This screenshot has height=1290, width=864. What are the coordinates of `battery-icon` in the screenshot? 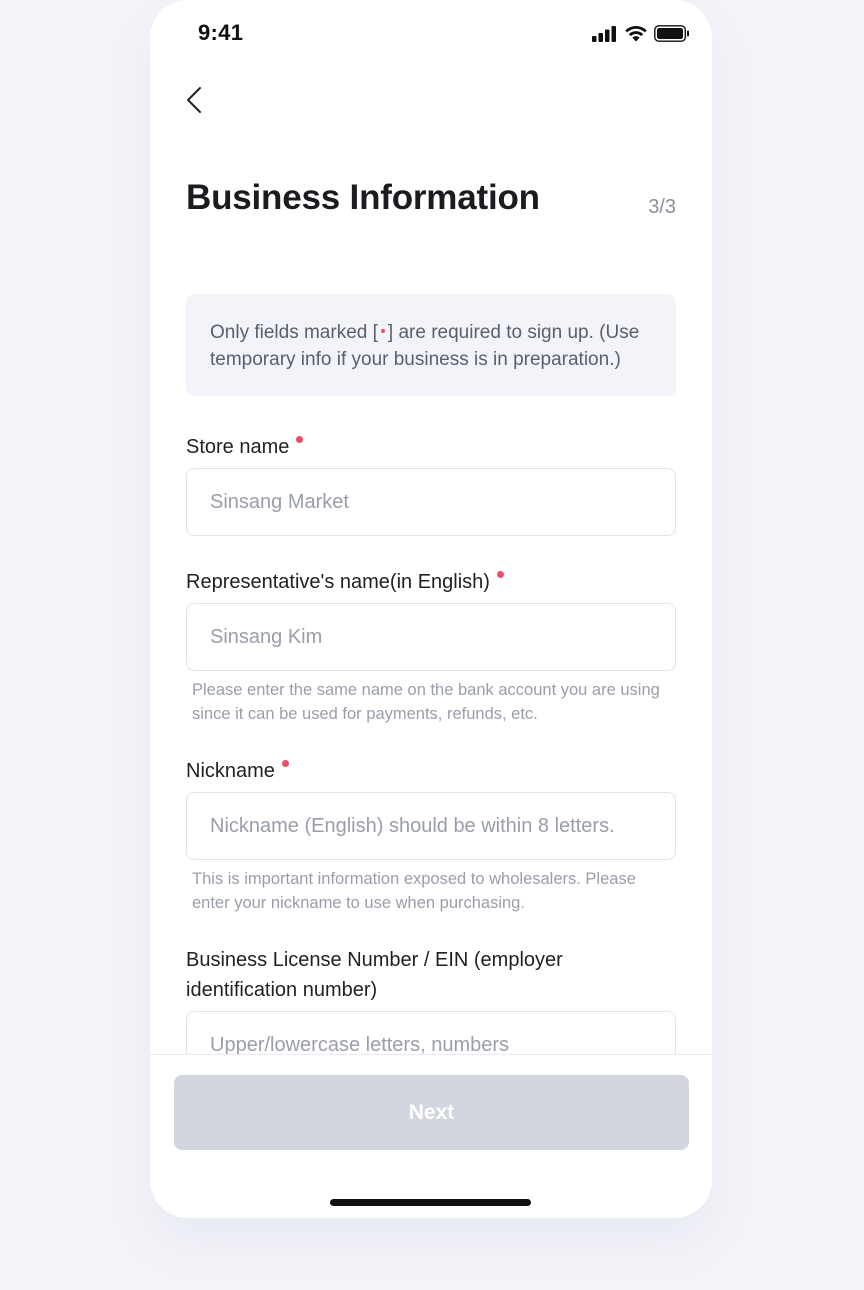 It's located at (672, 36).